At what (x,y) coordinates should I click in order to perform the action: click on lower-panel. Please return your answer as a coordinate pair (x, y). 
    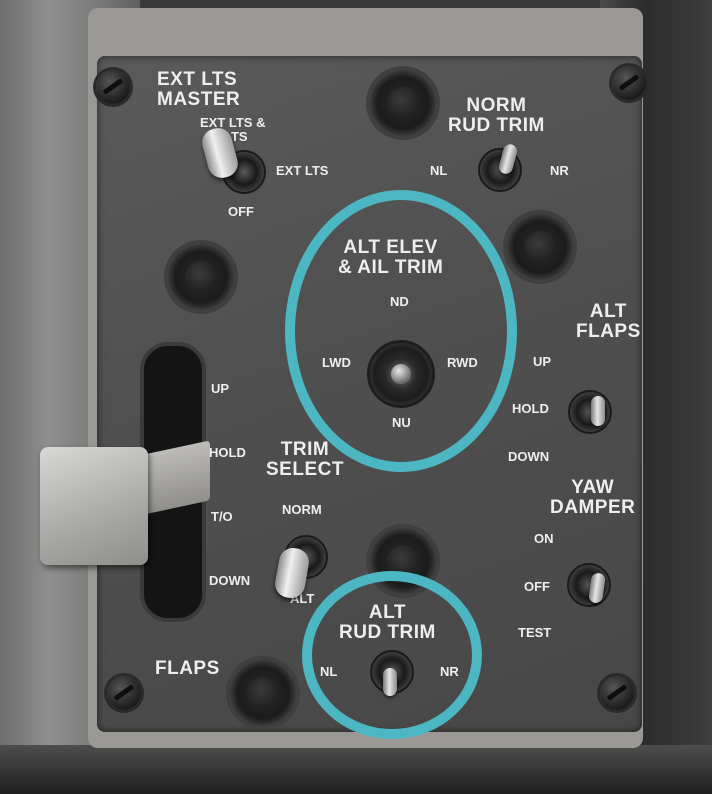
    Looking at the image, I should click on (356, 769).